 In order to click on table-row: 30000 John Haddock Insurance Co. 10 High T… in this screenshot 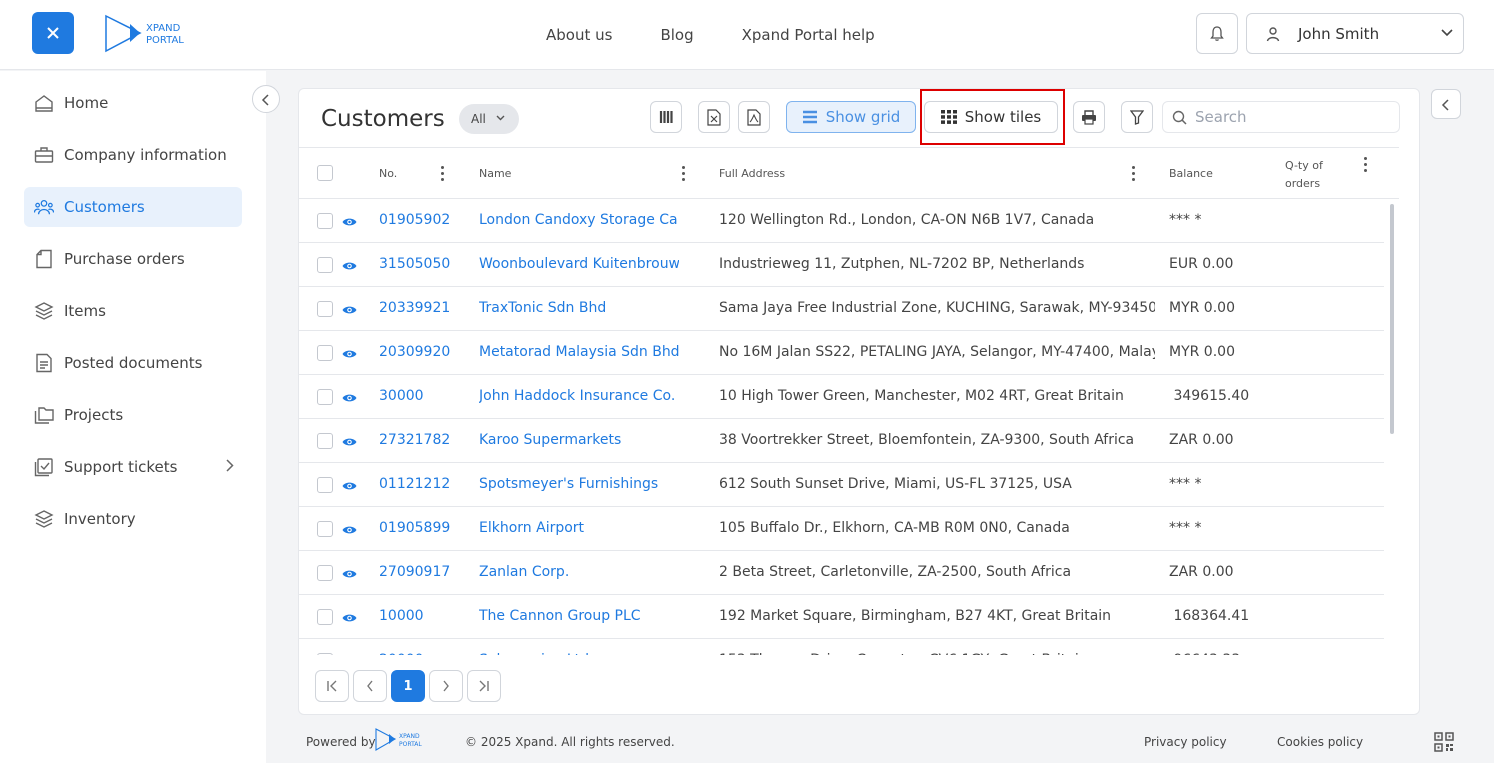, I will do `click(841, 397)`.